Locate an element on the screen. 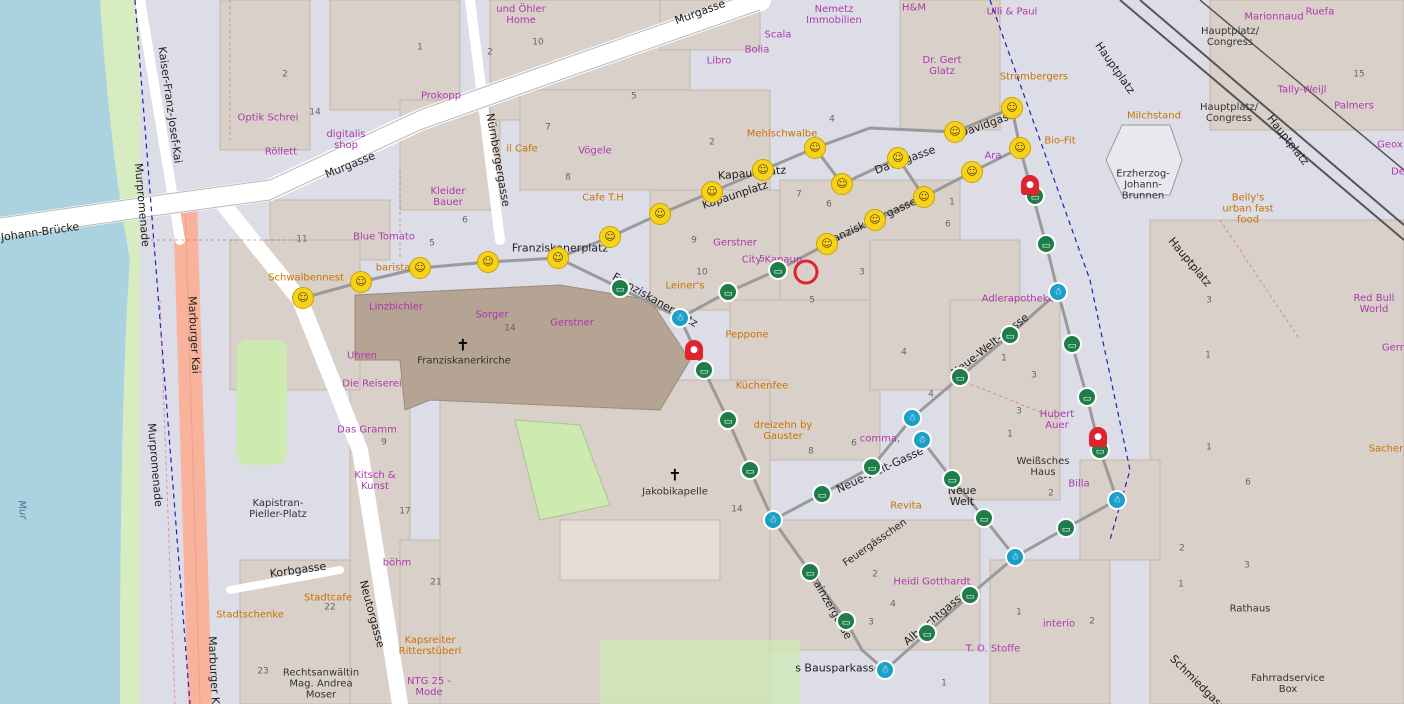 Image resolution: width=1404 pixels, height=704 pixels. poi-comma: comma, is located at coordinates (880, 439).